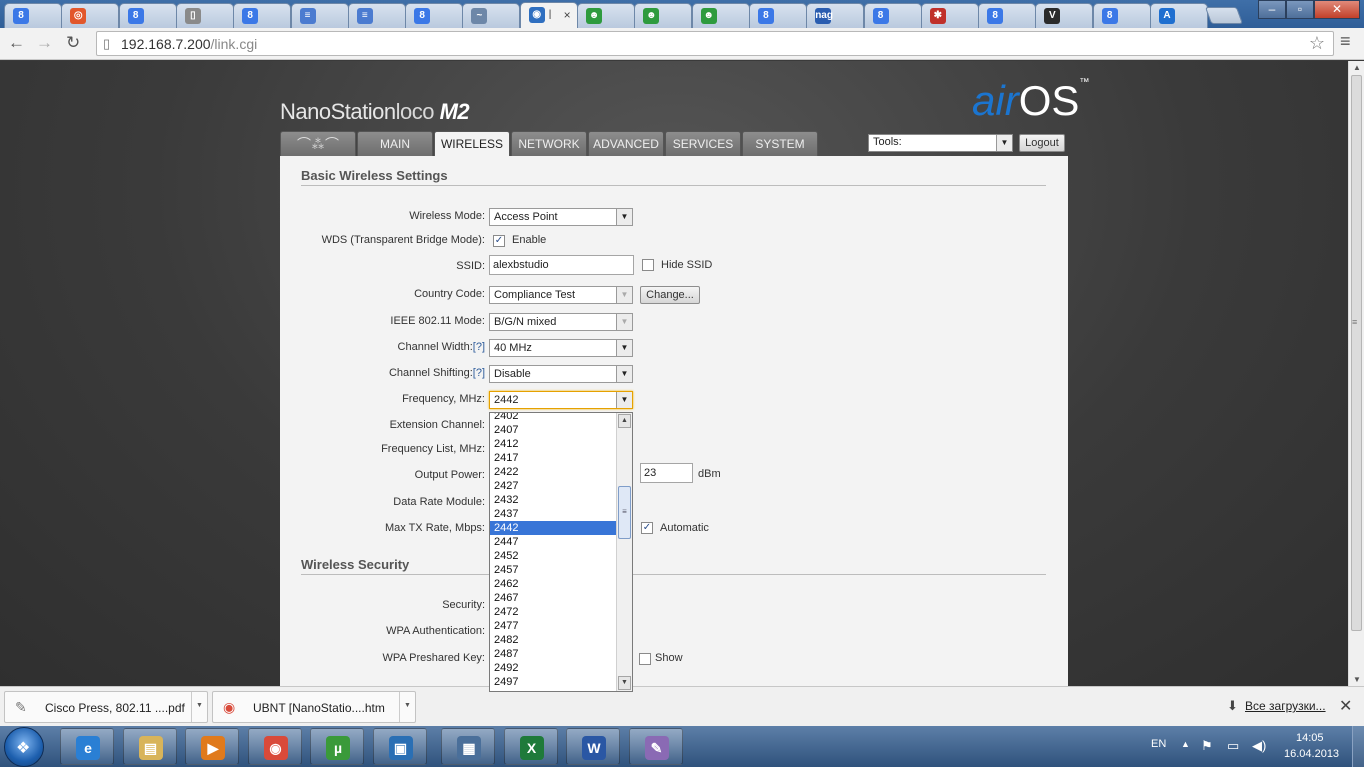 The height and width of the screenshot is (767, 1364). Describe the element at coordinates (1042, 143) in the screenshot. I see `logout-button: Logout` at that location.